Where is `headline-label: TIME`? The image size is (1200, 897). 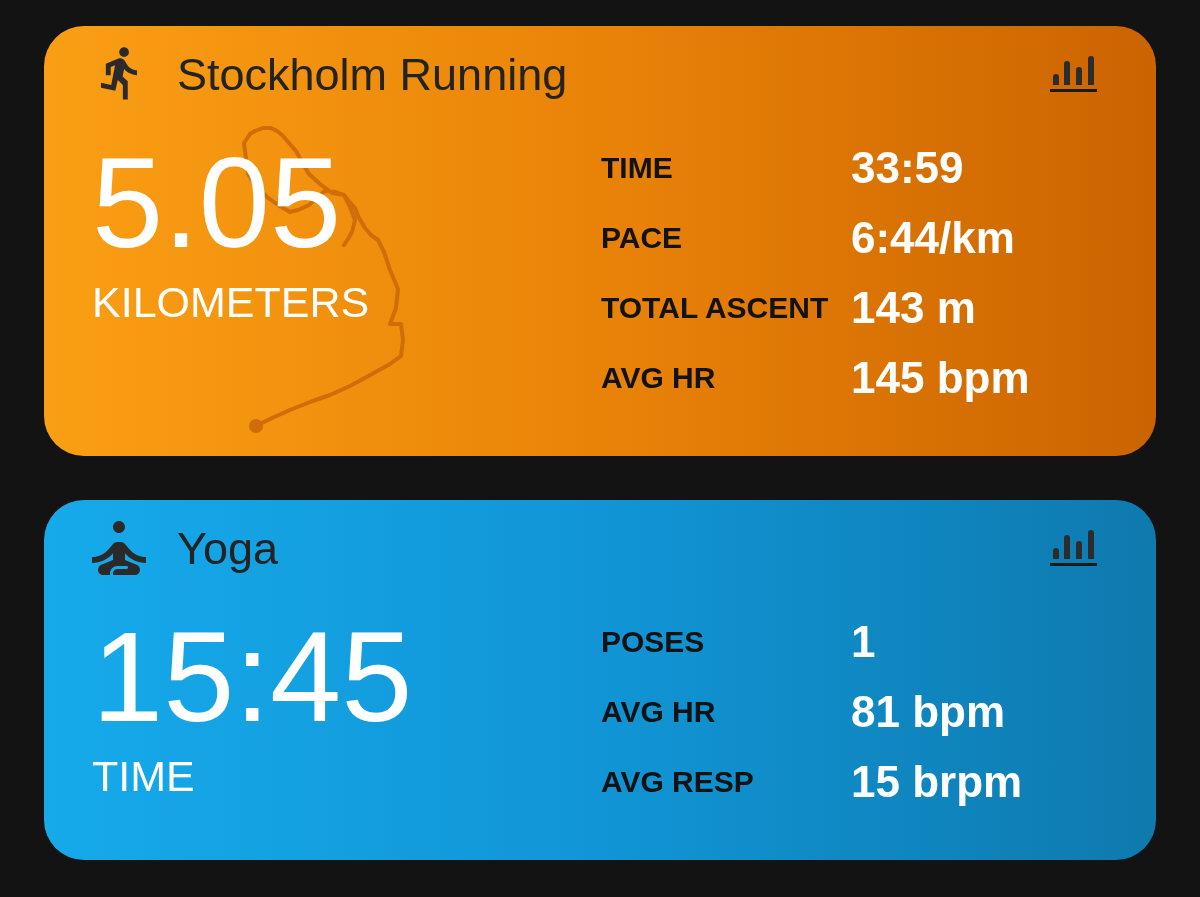
headline-label: TIME is located at coordinates (143, 776).